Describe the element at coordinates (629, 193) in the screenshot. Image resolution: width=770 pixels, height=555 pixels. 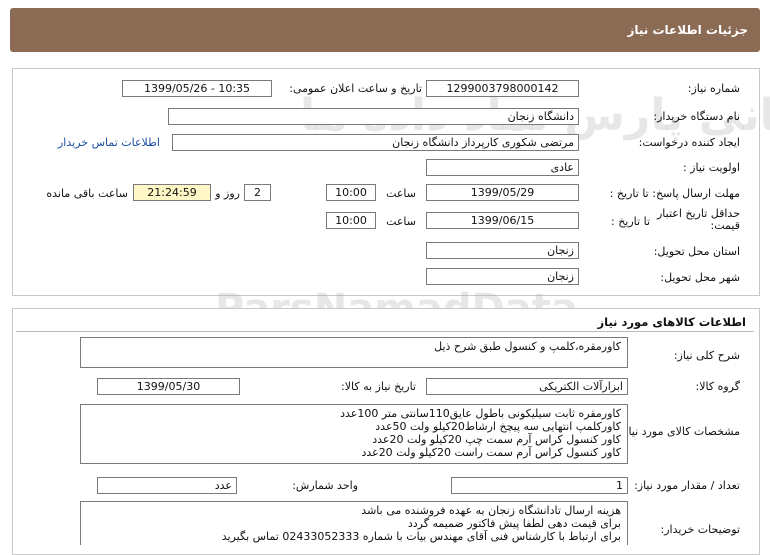
I see `deadline-to-date-label: تا تاریخ :` at that location.